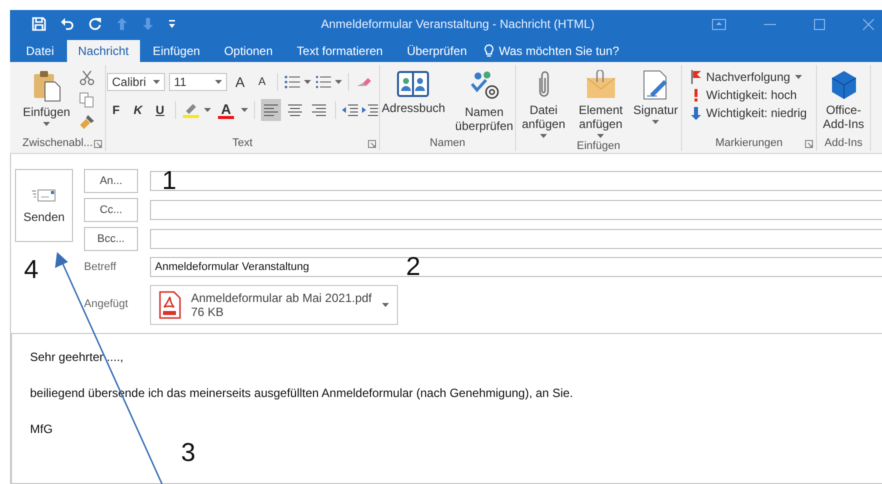 The image size is (882, 484). Describe the element at coordinates (107, 304) in the screenshot. I see `attached-label: Angefügt` at that location.